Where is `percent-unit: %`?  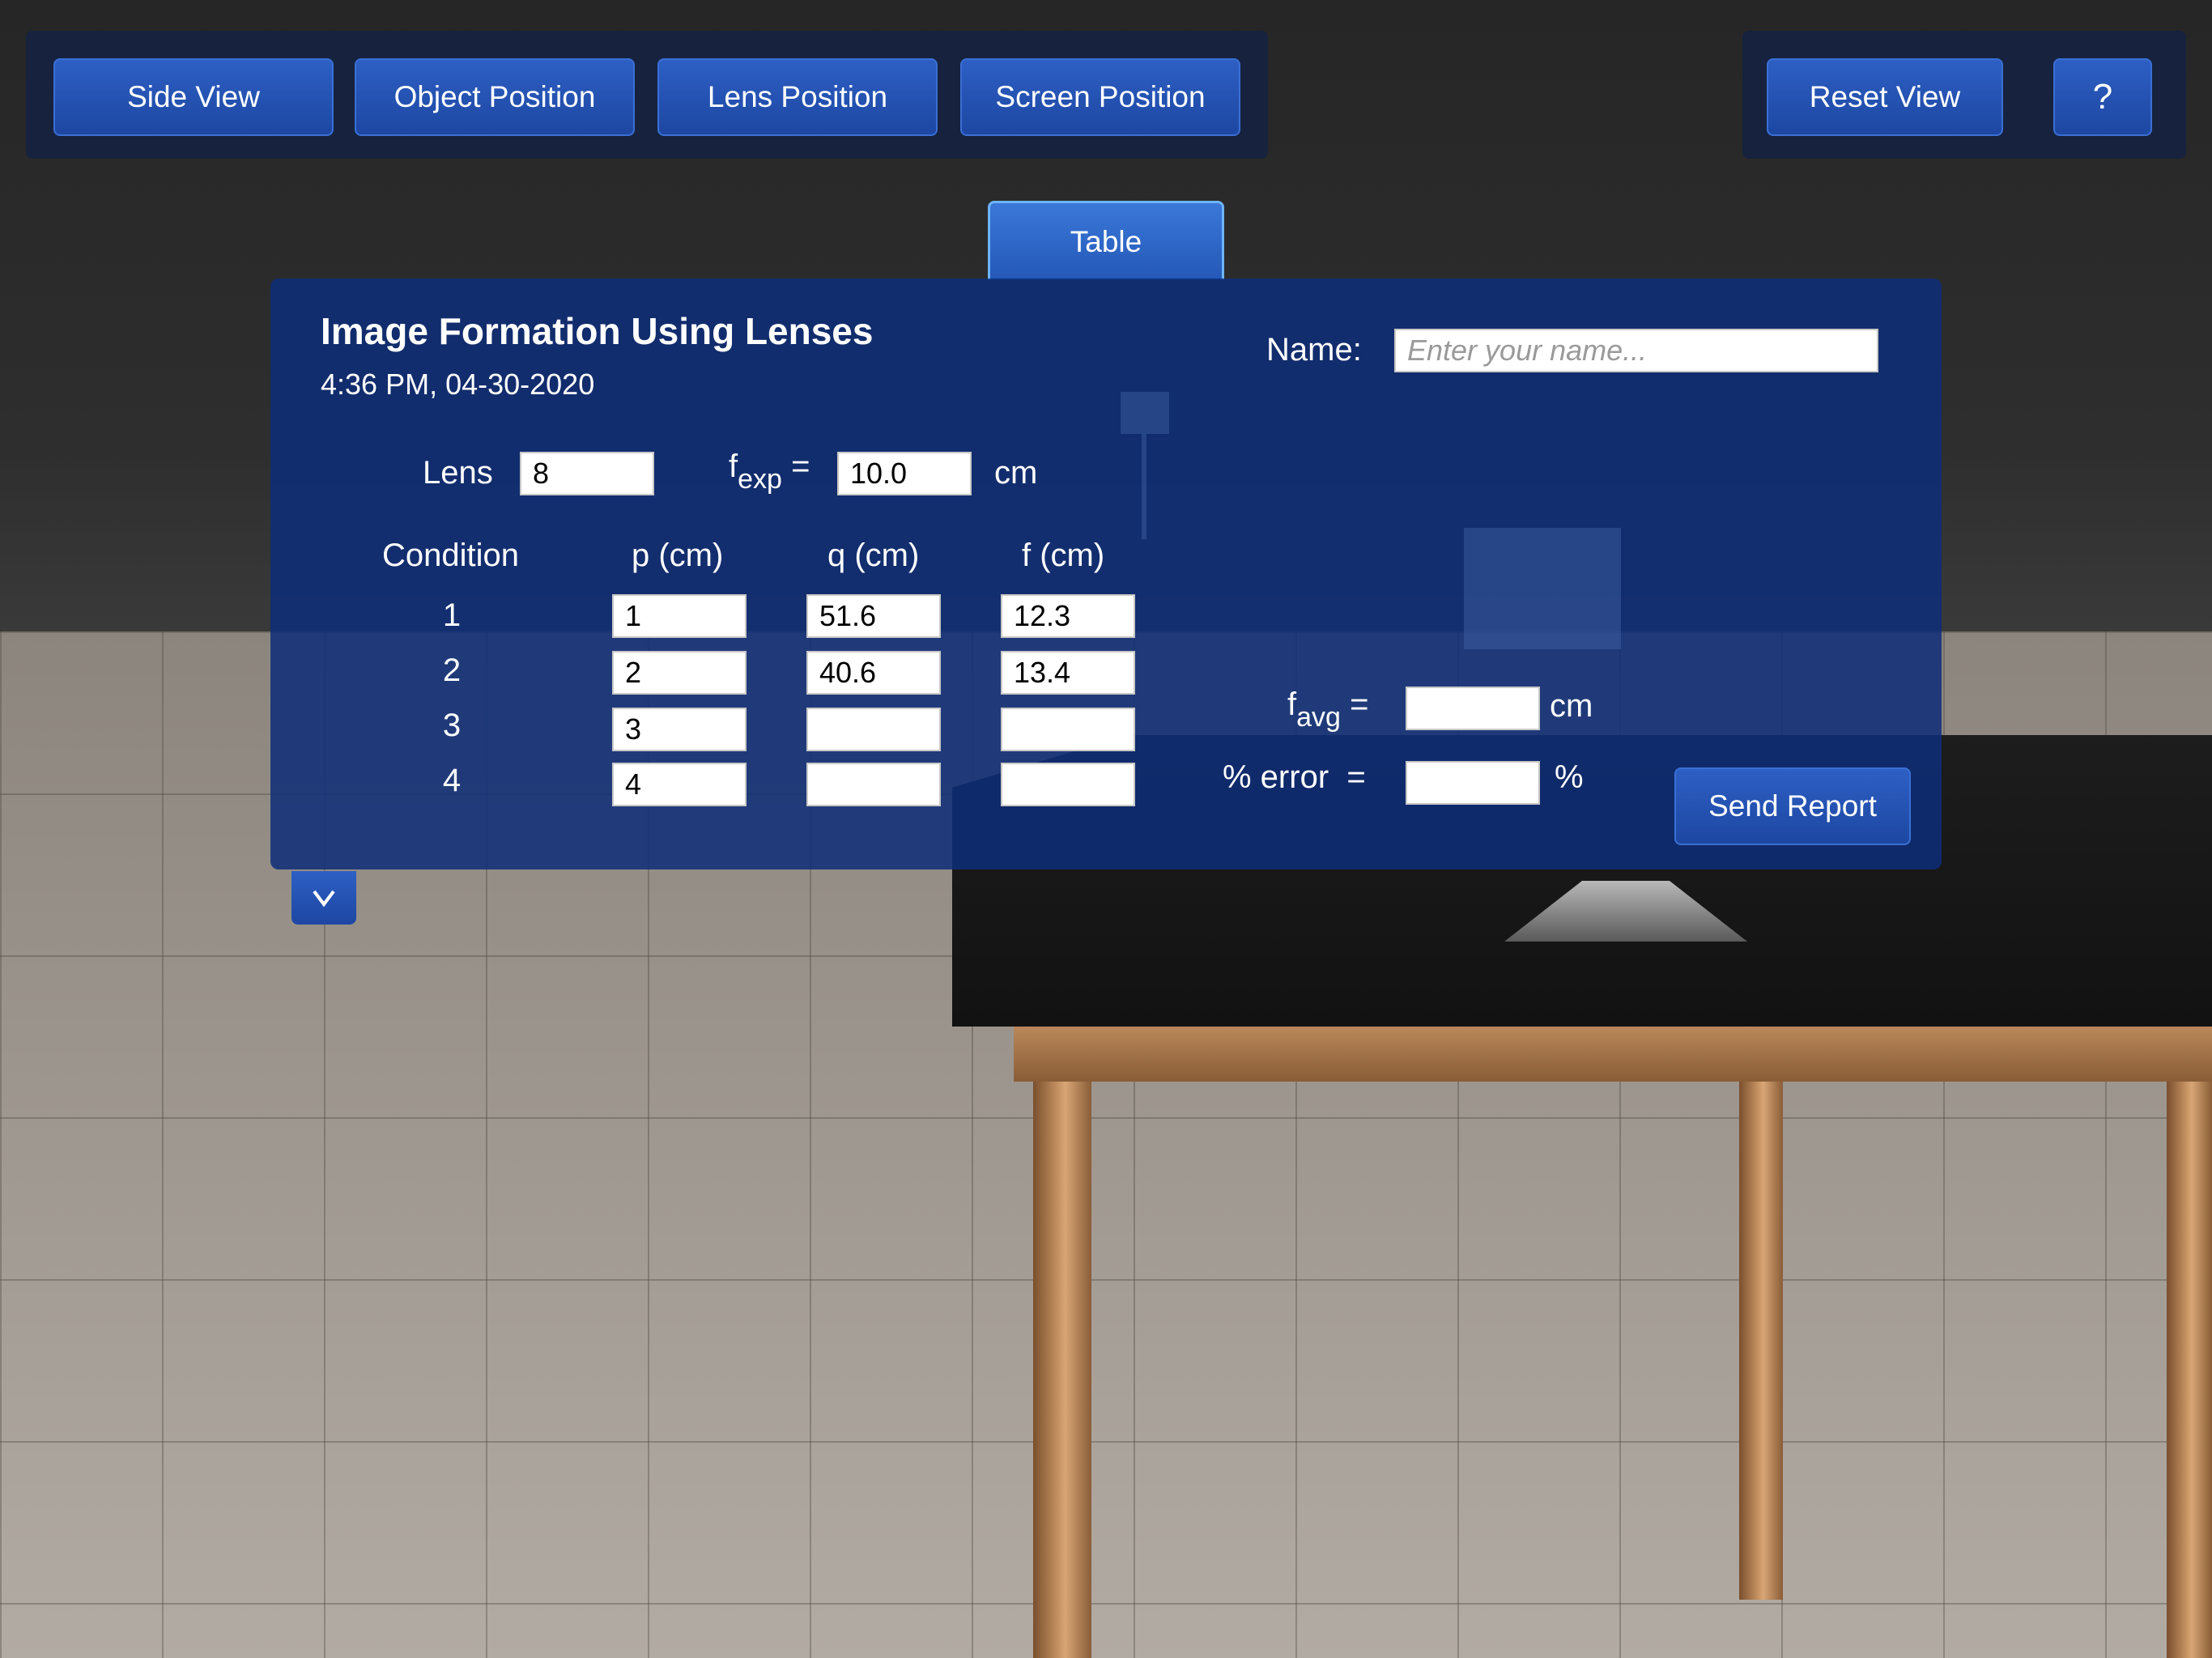
percent-unit: % is located at coordinates (1570, 777).